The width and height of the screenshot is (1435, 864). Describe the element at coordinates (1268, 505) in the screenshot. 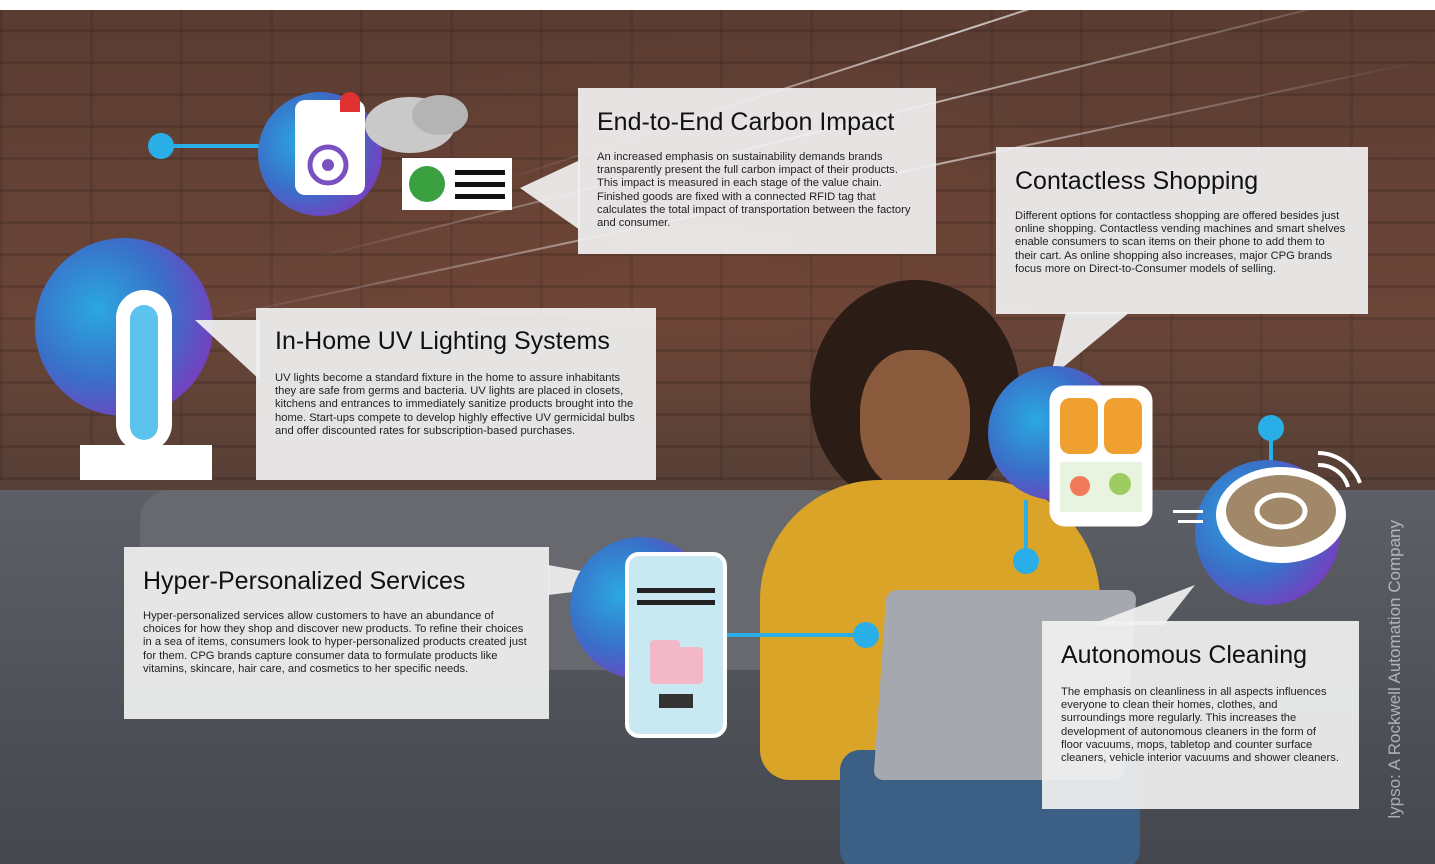

I see `robot-vacuum-icon` at that location.